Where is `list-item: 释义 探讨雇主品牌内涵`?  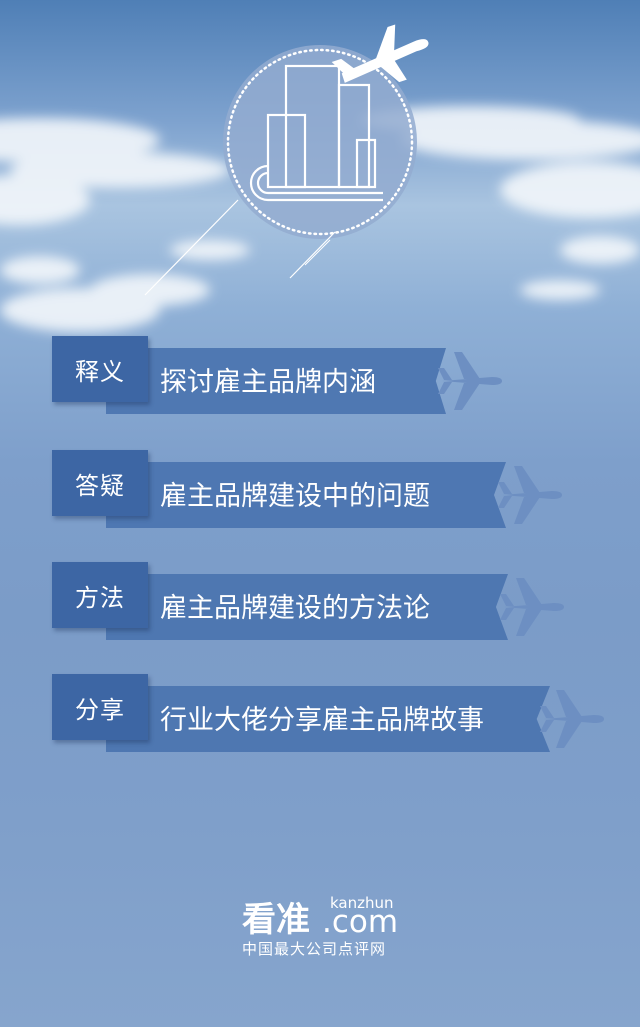
list-item: 释义 探讨雇主品牌内涵 is located at coordinates (320, 376).